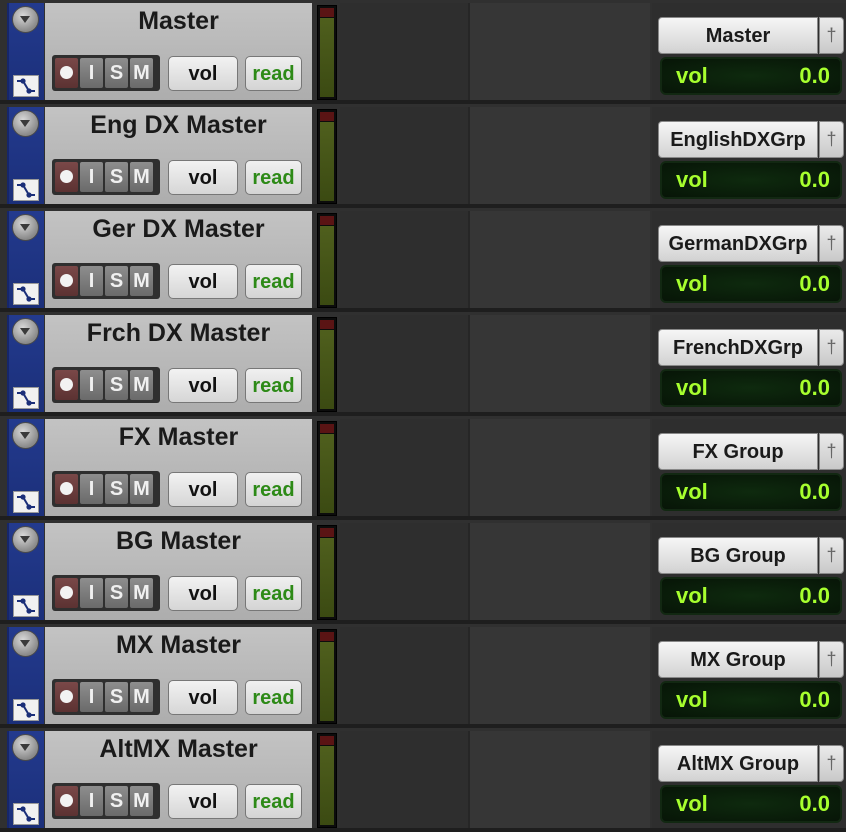 The width and height of the screenshot is (846, 832). Describe the element at coordinates (738, 763) in the screenshot. I see `group-selector-button: AltMX Group` at that location.